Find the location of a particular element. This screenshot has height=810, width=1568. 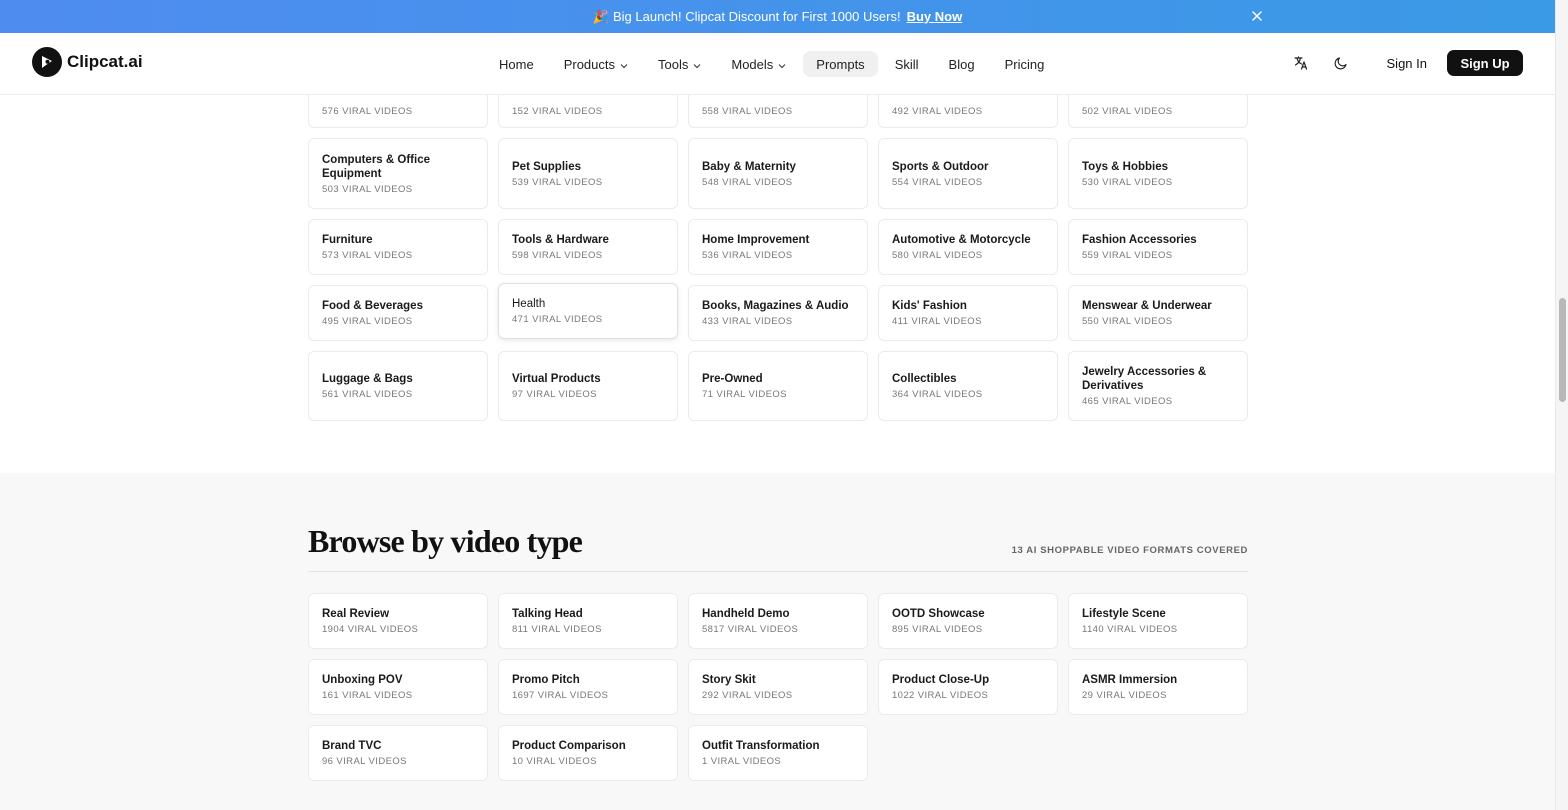

video-type-card: Real Review 1904 VIRAL VIDEOS is located at coordinates (398, 621).